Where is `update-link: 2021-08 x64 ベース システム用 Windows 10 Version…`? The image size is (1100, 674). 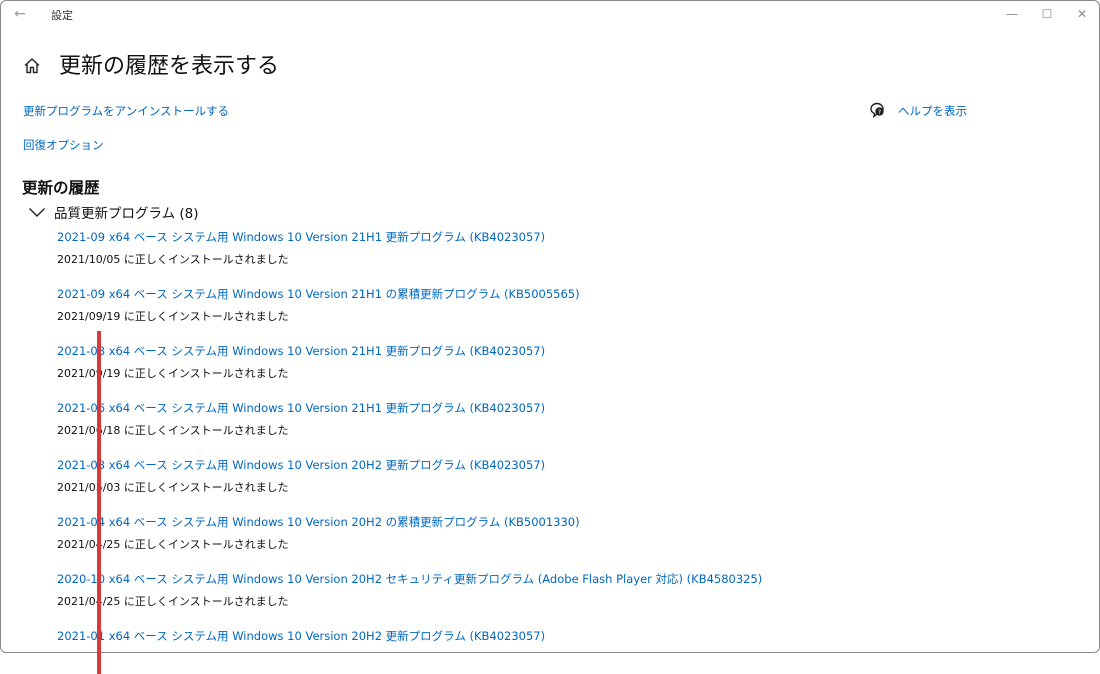
update-link: 2021-08 x64 ベース システム用 Windows 10 Version… is located at coordinates (301, 351).